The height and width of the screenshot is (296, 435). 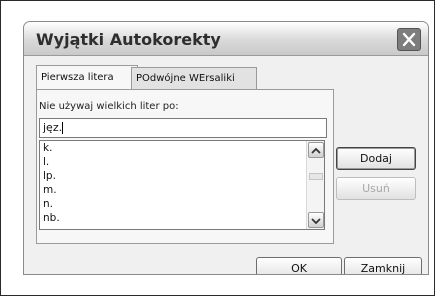 I want to click on button-label: Zamknij, so click(x=383, y=268).